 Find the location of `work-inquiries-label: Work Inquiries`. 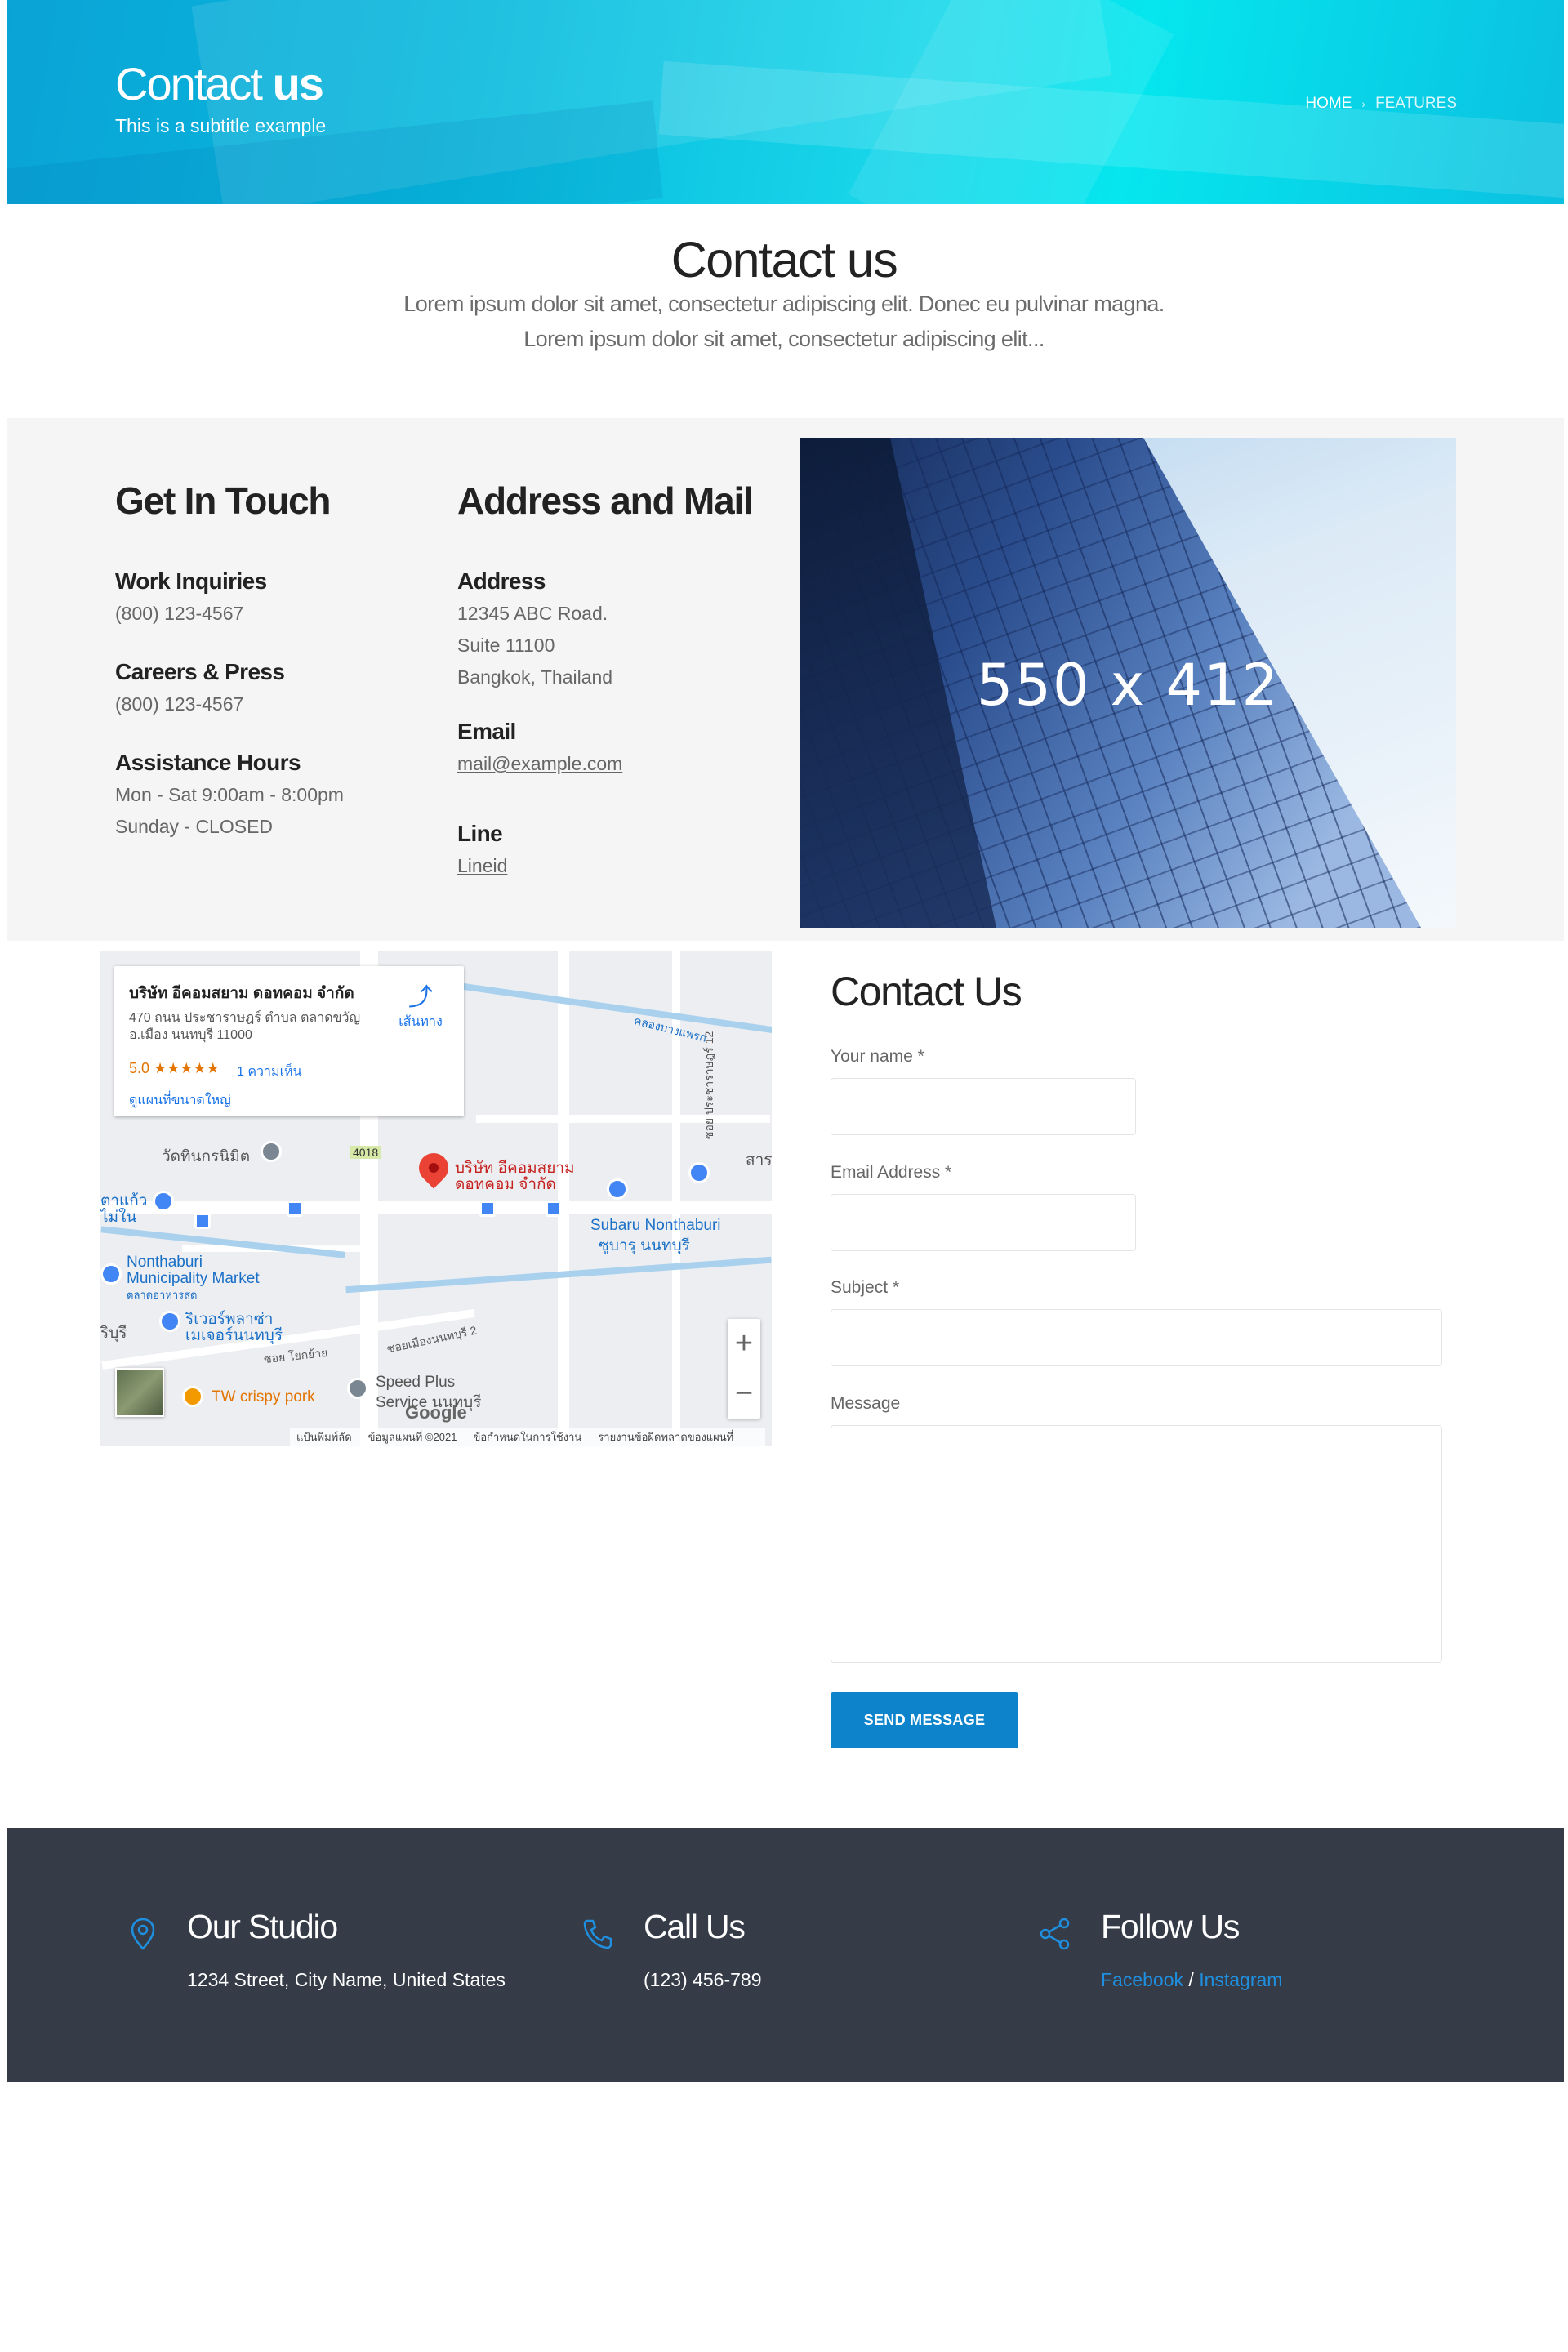

work-inquiries-label: Work Inquiries is located at coordinates (191, 581).